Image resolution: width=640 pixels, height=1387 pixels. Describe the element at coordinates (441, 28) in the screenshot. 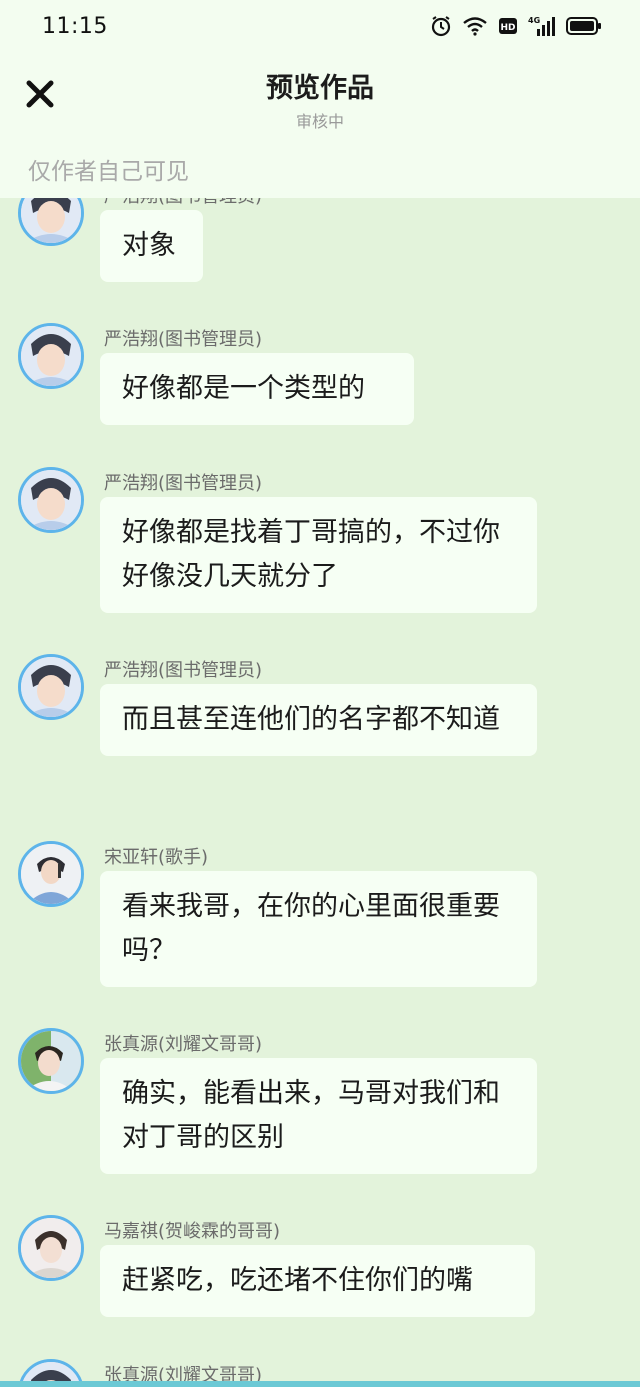

I see `alarm-icon` at that location.